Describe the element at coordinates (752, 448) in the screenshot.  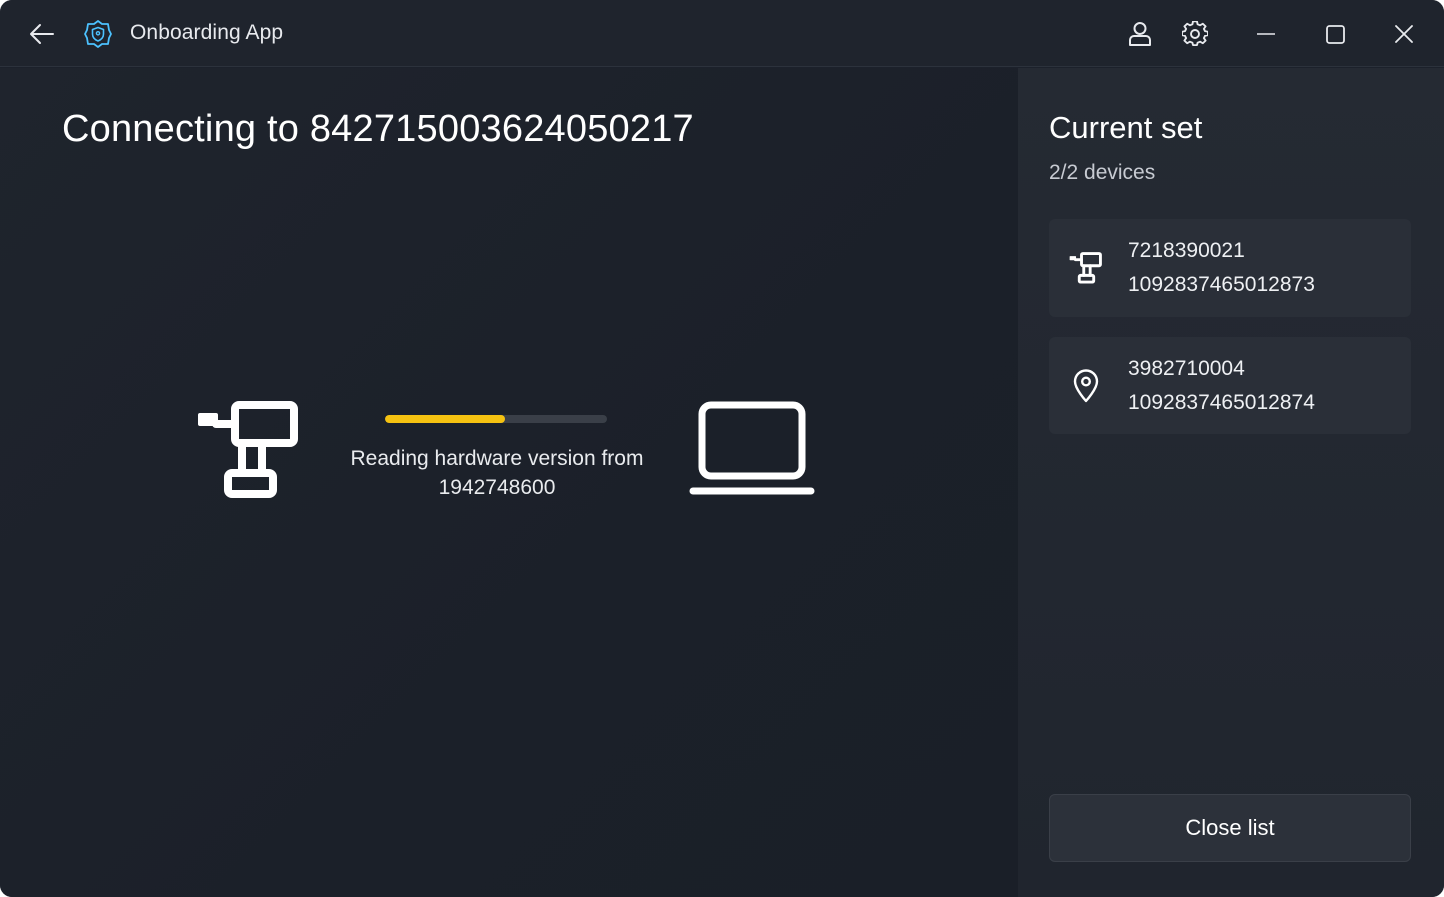
I see `laptop-icon` at that location.